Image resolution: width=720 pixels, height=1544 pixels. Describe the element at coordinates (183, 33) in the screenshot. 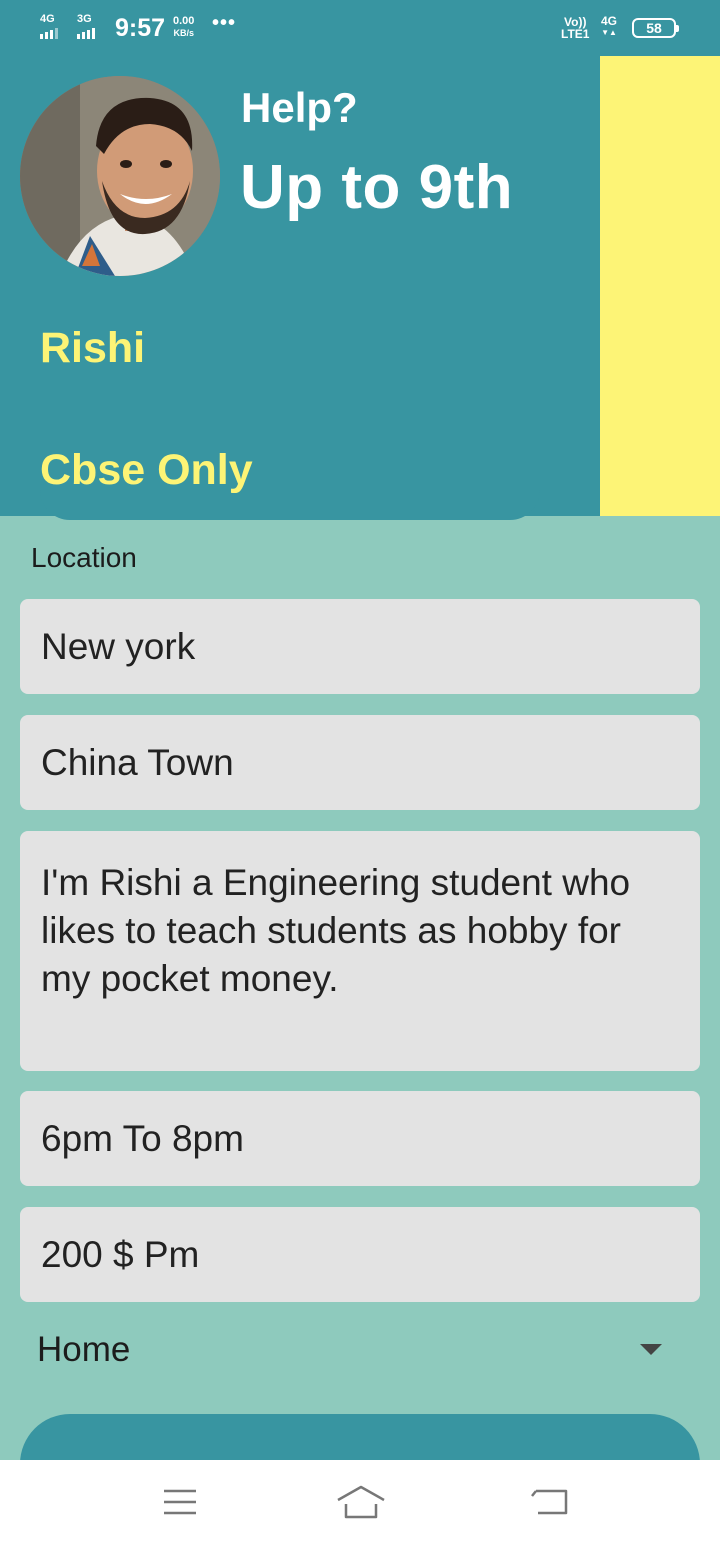

I see `network-speed-unit: KB/s` at that location.